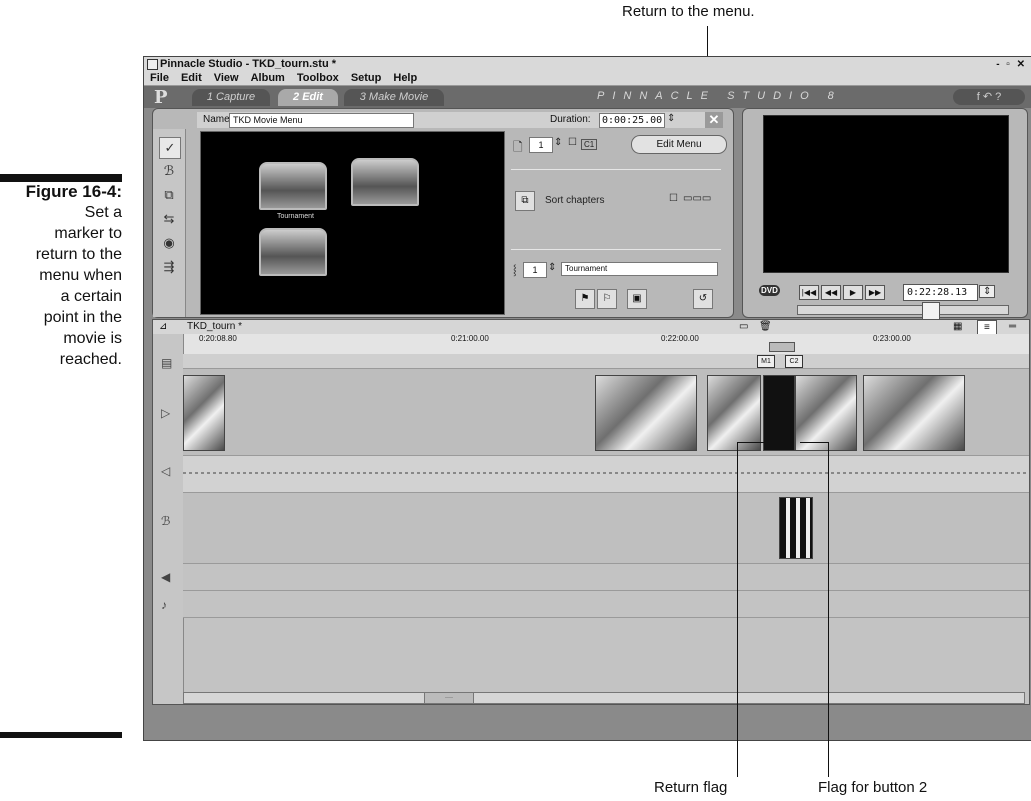  What do you see at coordinates (525, 201) in the screenshot?
I see `sort-chapters-icon: ⧉` at bounding box center [525, 201].